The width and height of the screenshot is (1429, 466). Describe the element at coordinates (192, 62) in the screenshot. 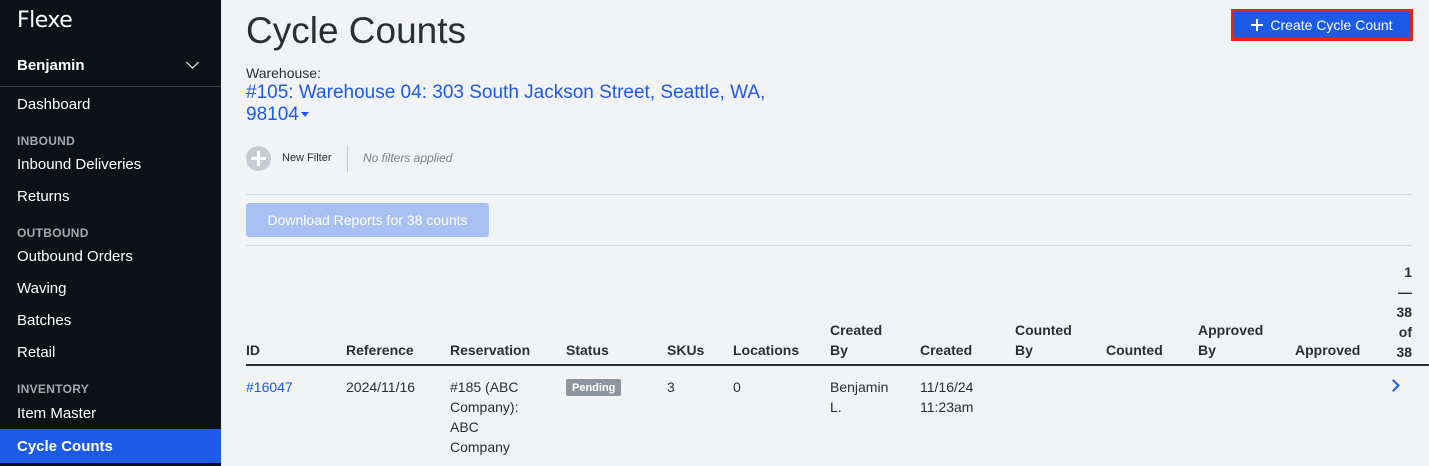

I see `chevron-down-icon` at that location.